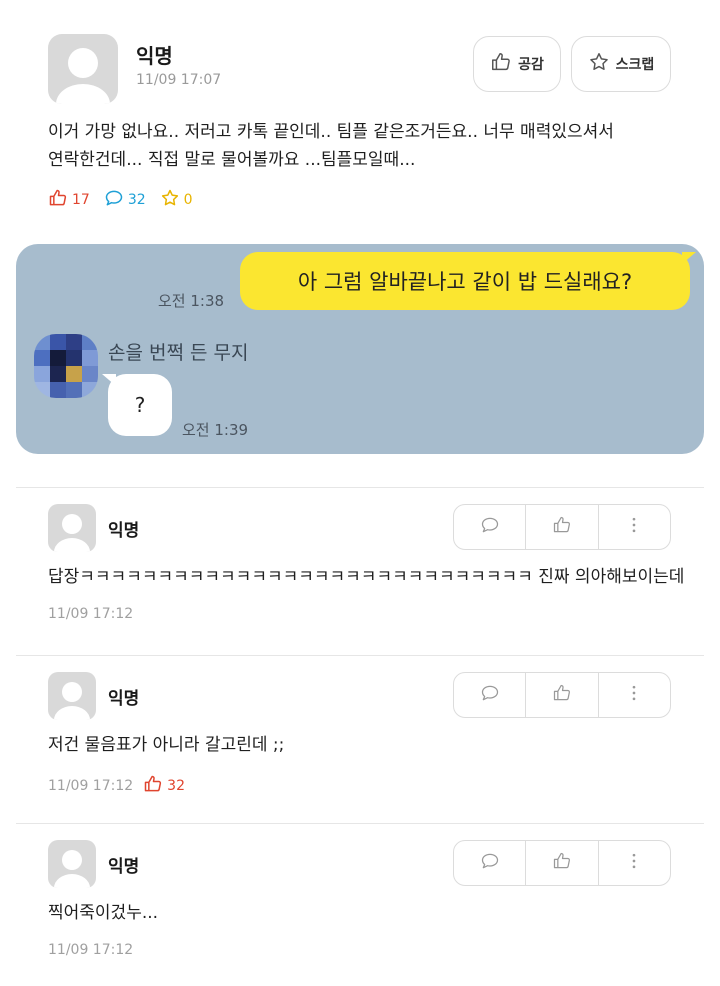 This screenshot has width=720, height=986. I want to click on chat-sender-name: 손을 번쩍 든 무지, so click(178, 353).